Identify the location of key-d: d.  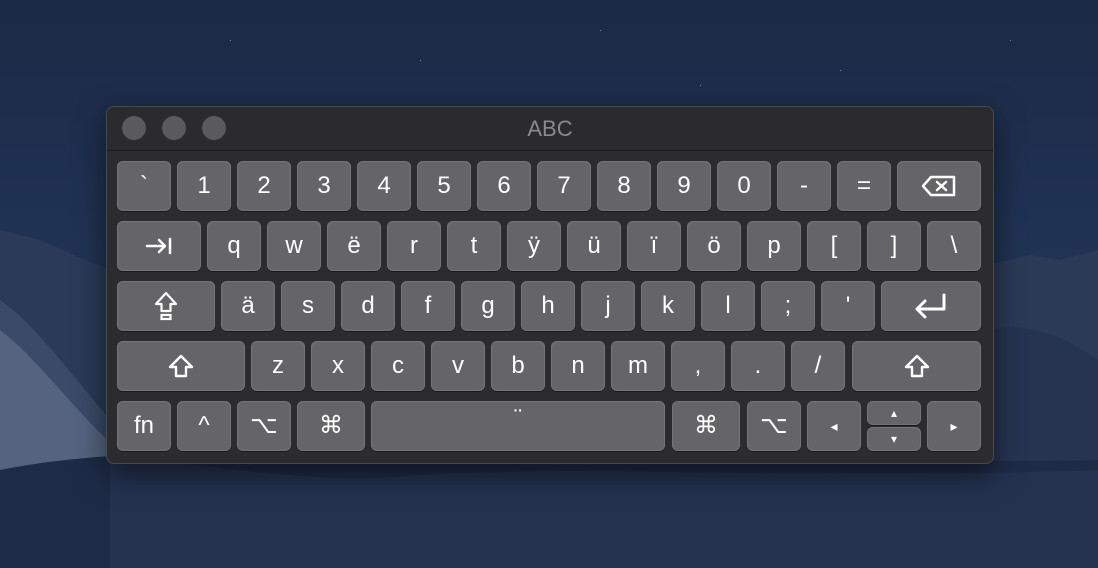
(368, 306).